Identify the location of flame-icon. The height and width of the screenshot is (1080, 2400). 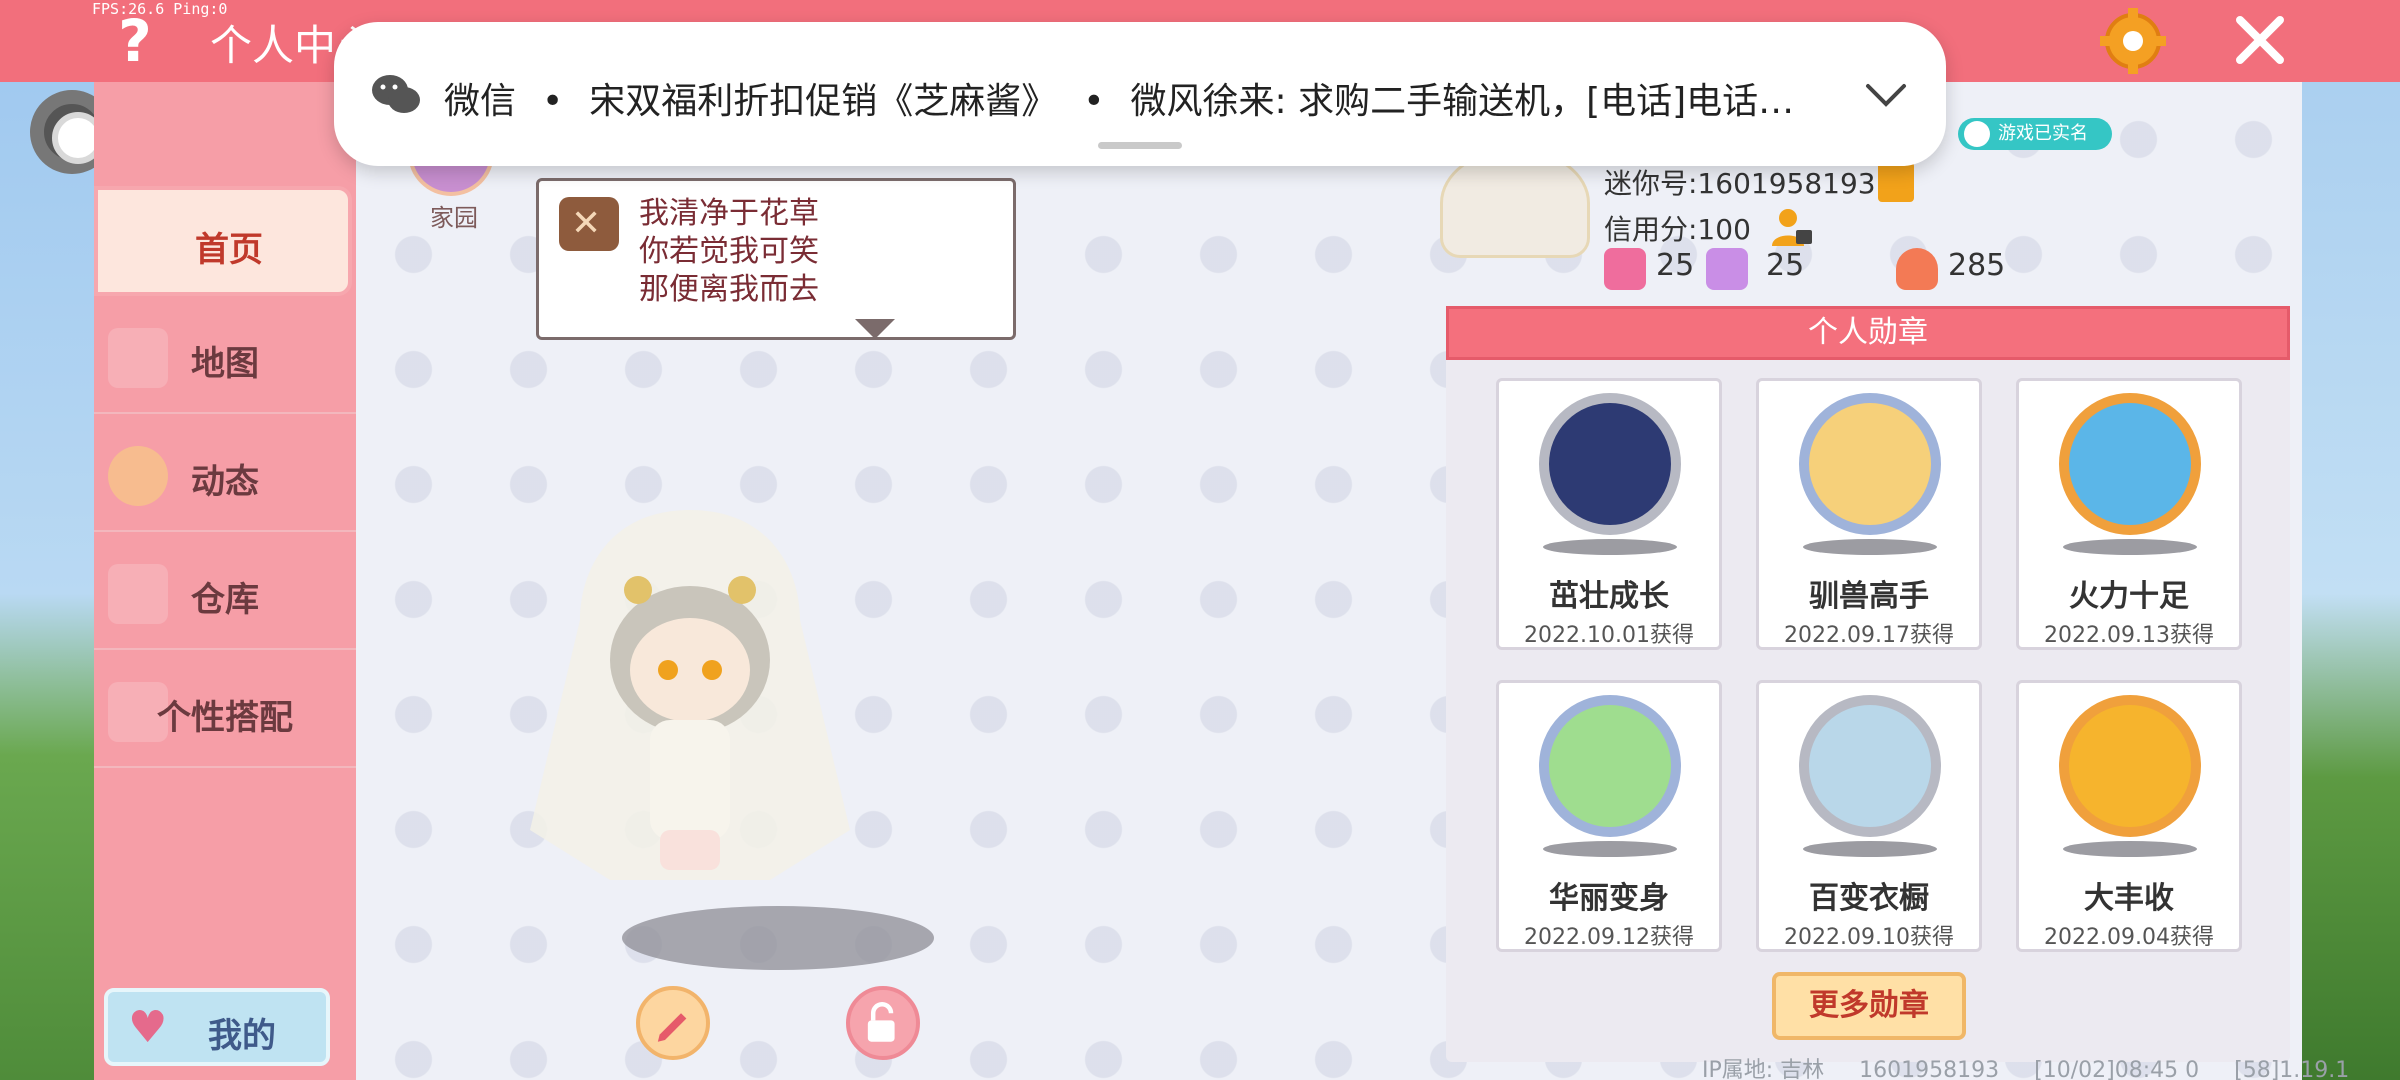
(1917, 269).